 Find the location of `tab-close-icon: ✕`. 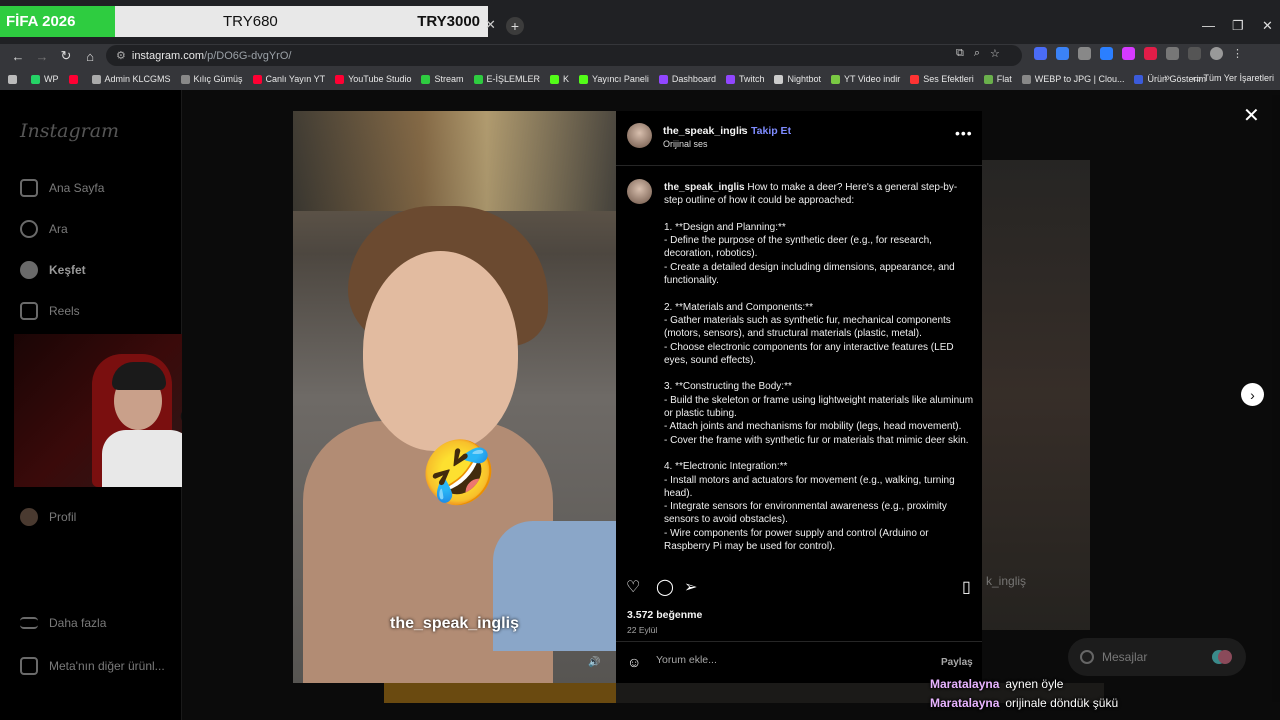

tab-close-icon: ✕ is located at coordinates (490, 25).